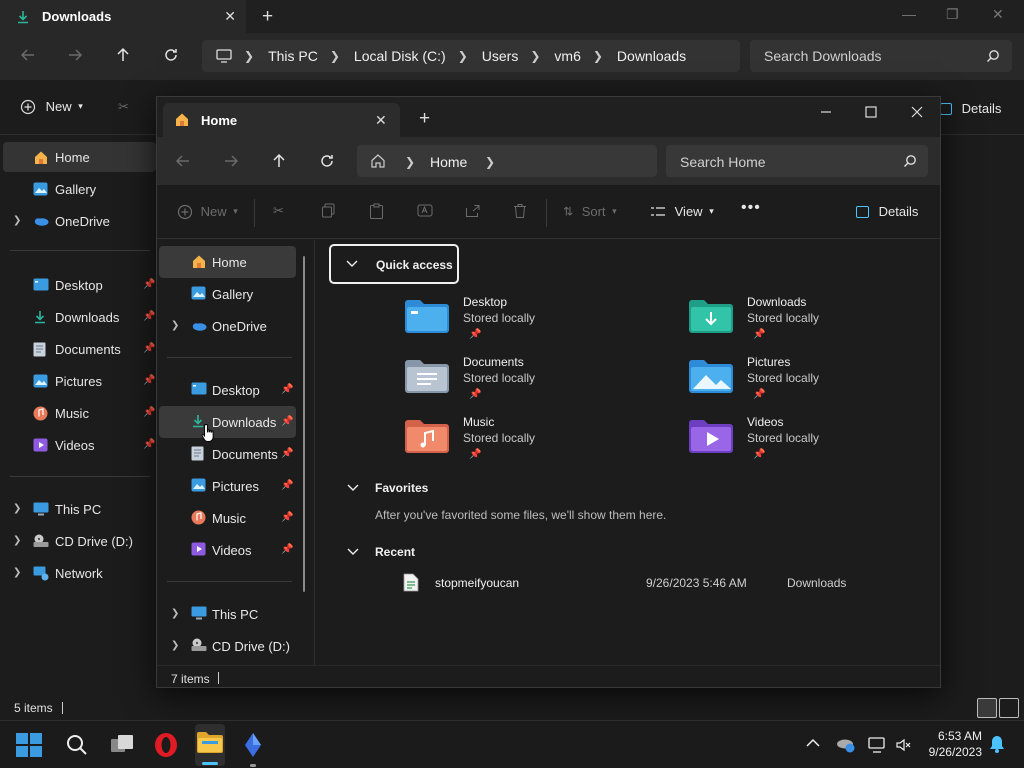 Image resolution: width=1024 pixels, height=768 pixels. Describe the element at coordinates (394, 264) in the screenshot. I see `quick-access-header: Quick access` at that location.